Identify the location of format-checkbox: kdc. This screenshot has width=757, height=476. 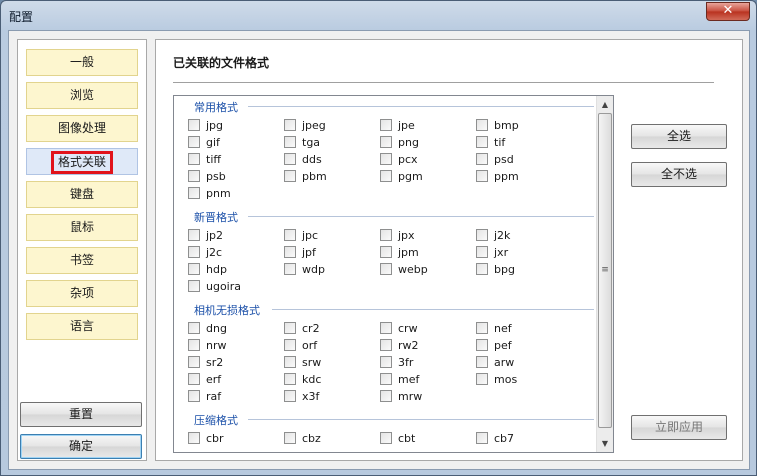
(302, 380).